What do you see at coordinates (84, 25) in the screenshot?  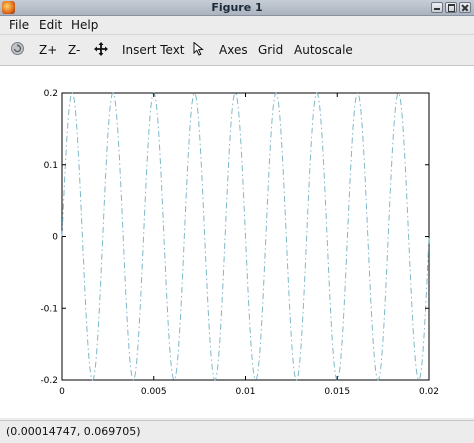 I see `menu-help: Help` at bounding box center [84, 25].